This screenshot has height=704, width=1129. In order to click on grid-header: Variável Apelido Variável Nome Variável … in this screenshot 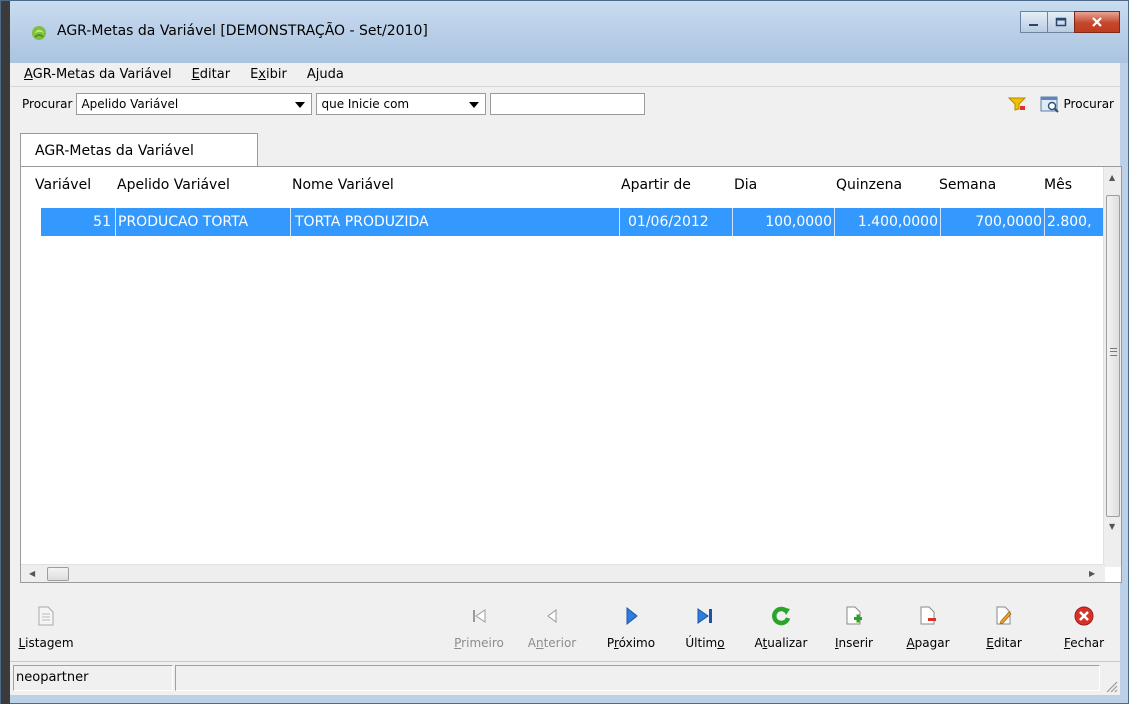, I will do `click(563, 185)`.